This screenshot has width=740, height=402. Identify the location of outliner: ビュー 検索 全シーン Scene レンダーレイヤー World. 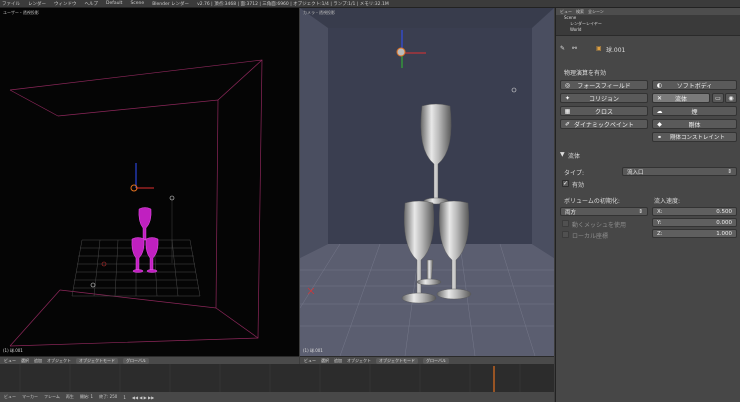
(648, 22).